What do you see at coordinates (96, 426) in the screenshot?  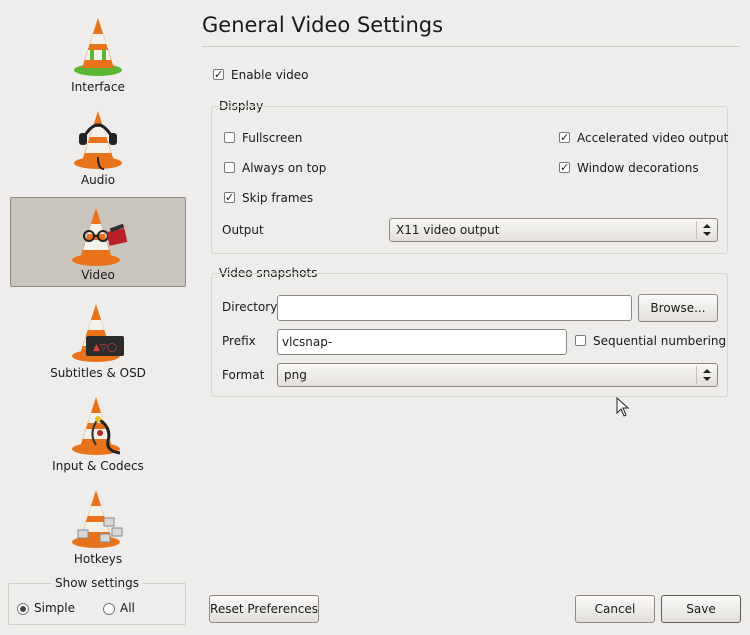 I see `cone-cable-icon` at bounding box center [96, 426].